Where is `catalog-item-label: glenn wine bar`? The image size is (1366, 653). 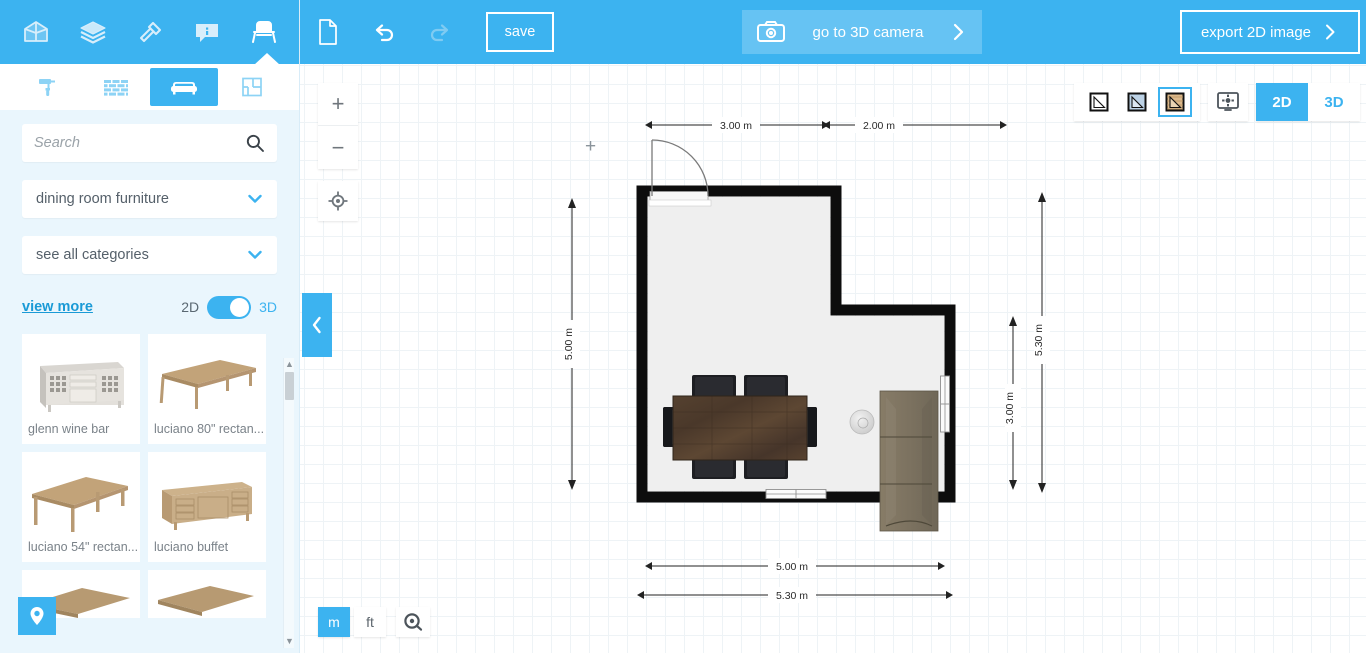
catalog-item-label: glenn wine bar is located at coordinates (69, 429).